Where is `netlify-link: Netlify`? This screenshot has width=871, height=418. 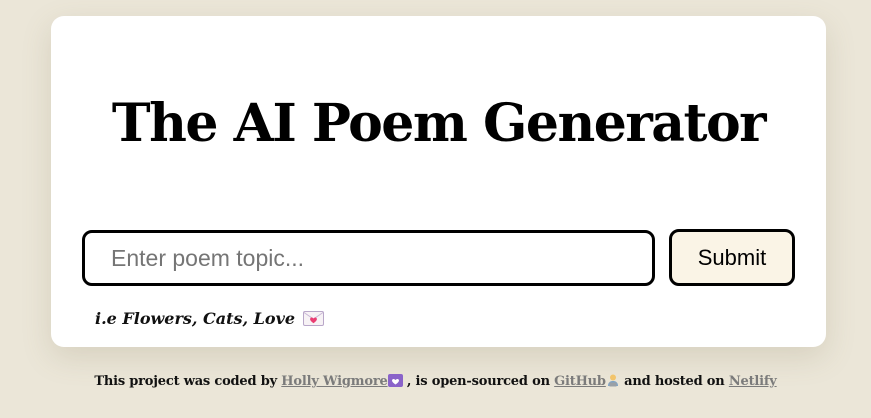
netlify-link: Netlify is located at coordinates (753, 381).